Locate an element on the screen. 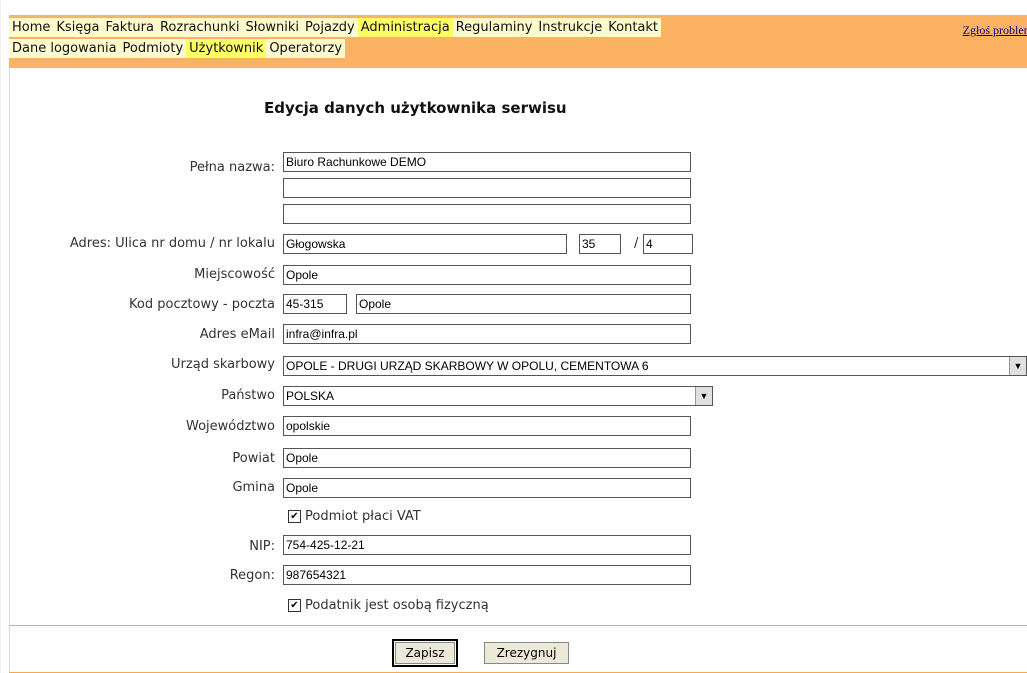 This screenshot has width=1027, height=673. menu-item-8: Instrukcje is located at coordinates (570, 27).